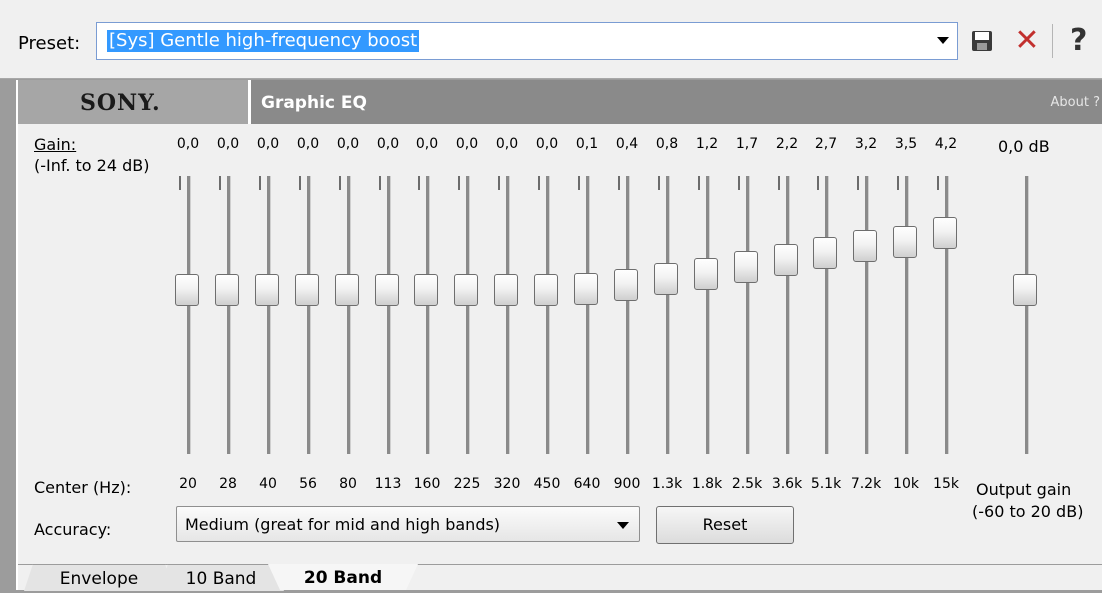 This screenshot has height=593, width=1102. Describe the element at coordinates (388, 484) in the screenshot. I see `band-center-frequency: 113` at that location.